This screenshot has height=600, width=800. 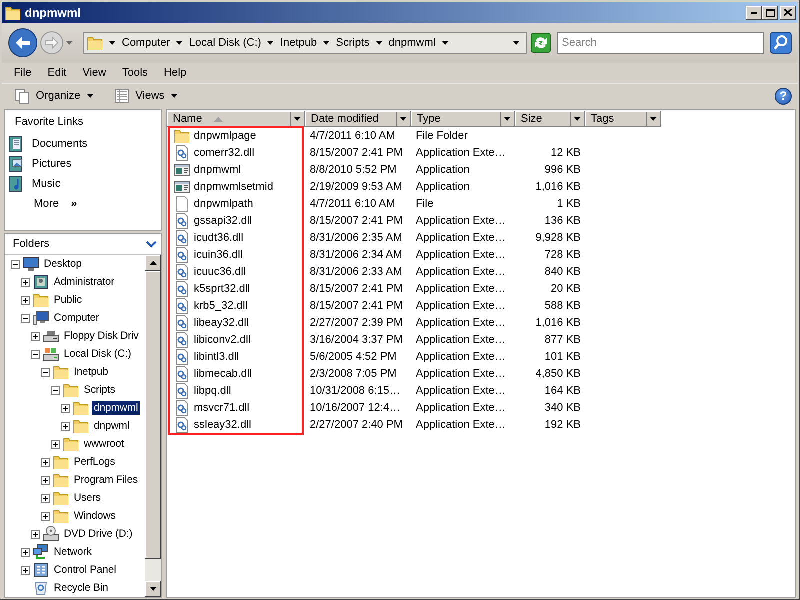 I want to click on file-name: dnpwmlpath, so click(x=224, y=204).